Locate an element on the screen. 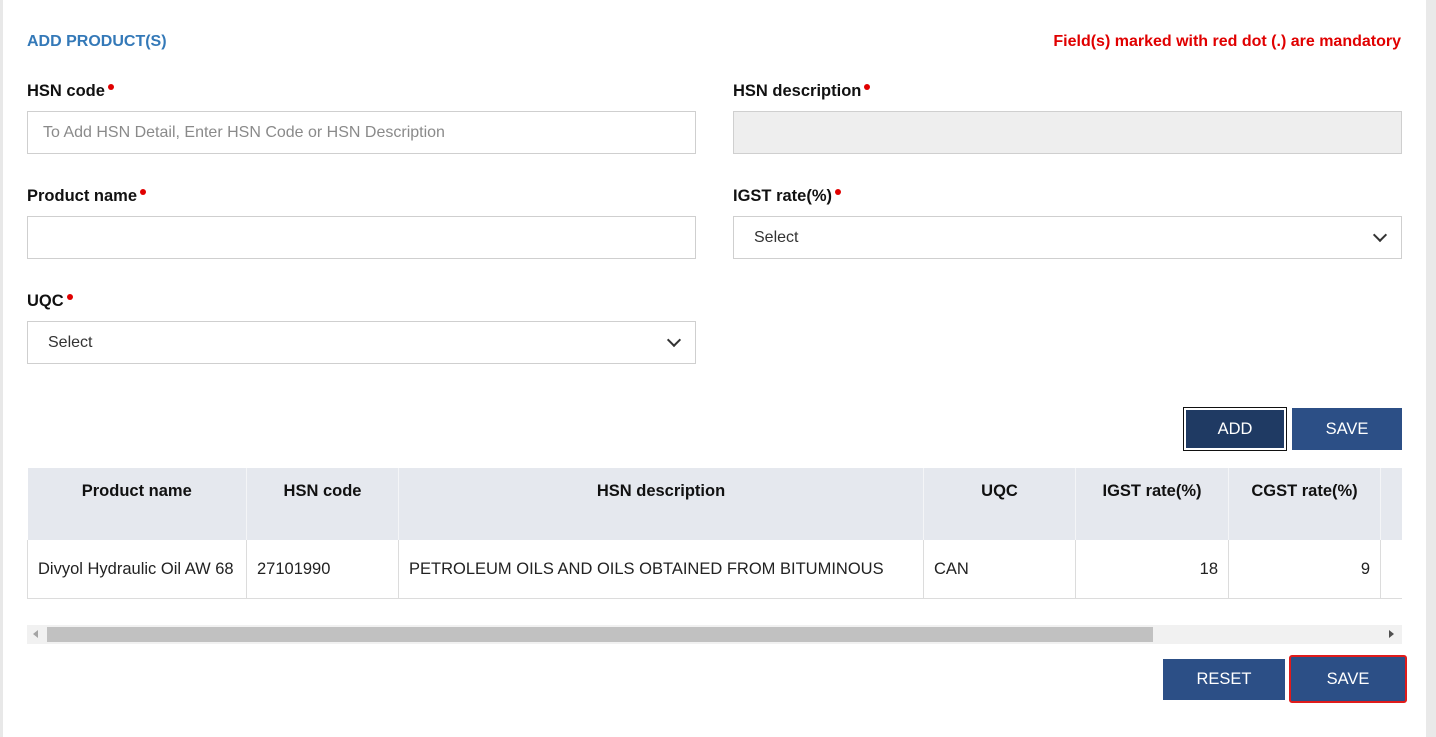 This screenshot has height=737, width=1436. cell-overflow is located at coordinates (1391, 569).